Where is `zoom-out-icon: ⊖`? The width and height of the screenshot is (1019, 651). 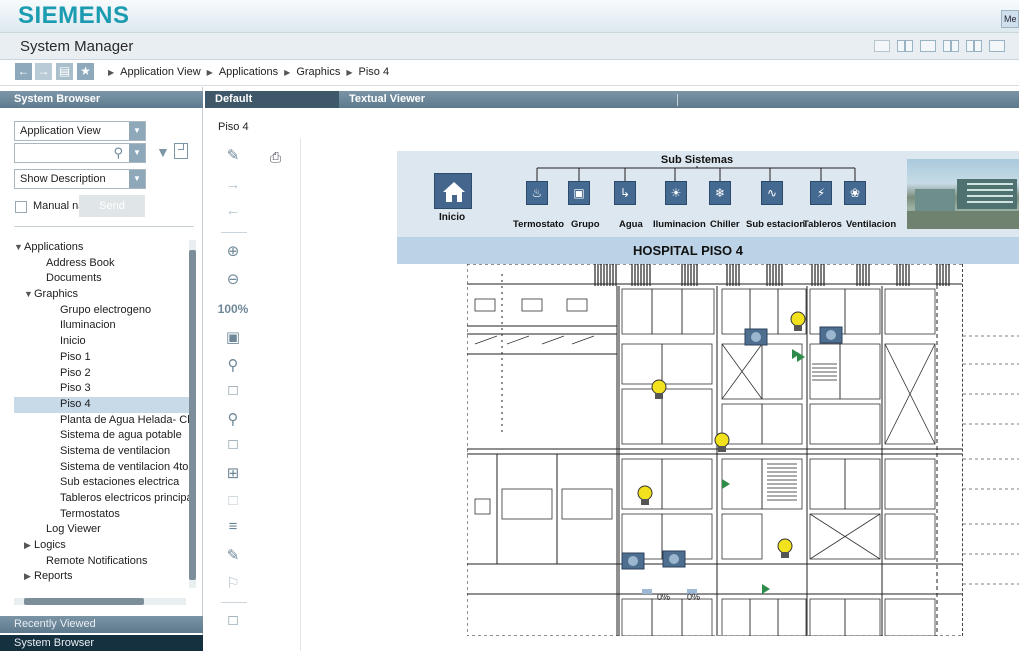
zoom-out-icon: ⊖ is located at coordinates (233, 279).